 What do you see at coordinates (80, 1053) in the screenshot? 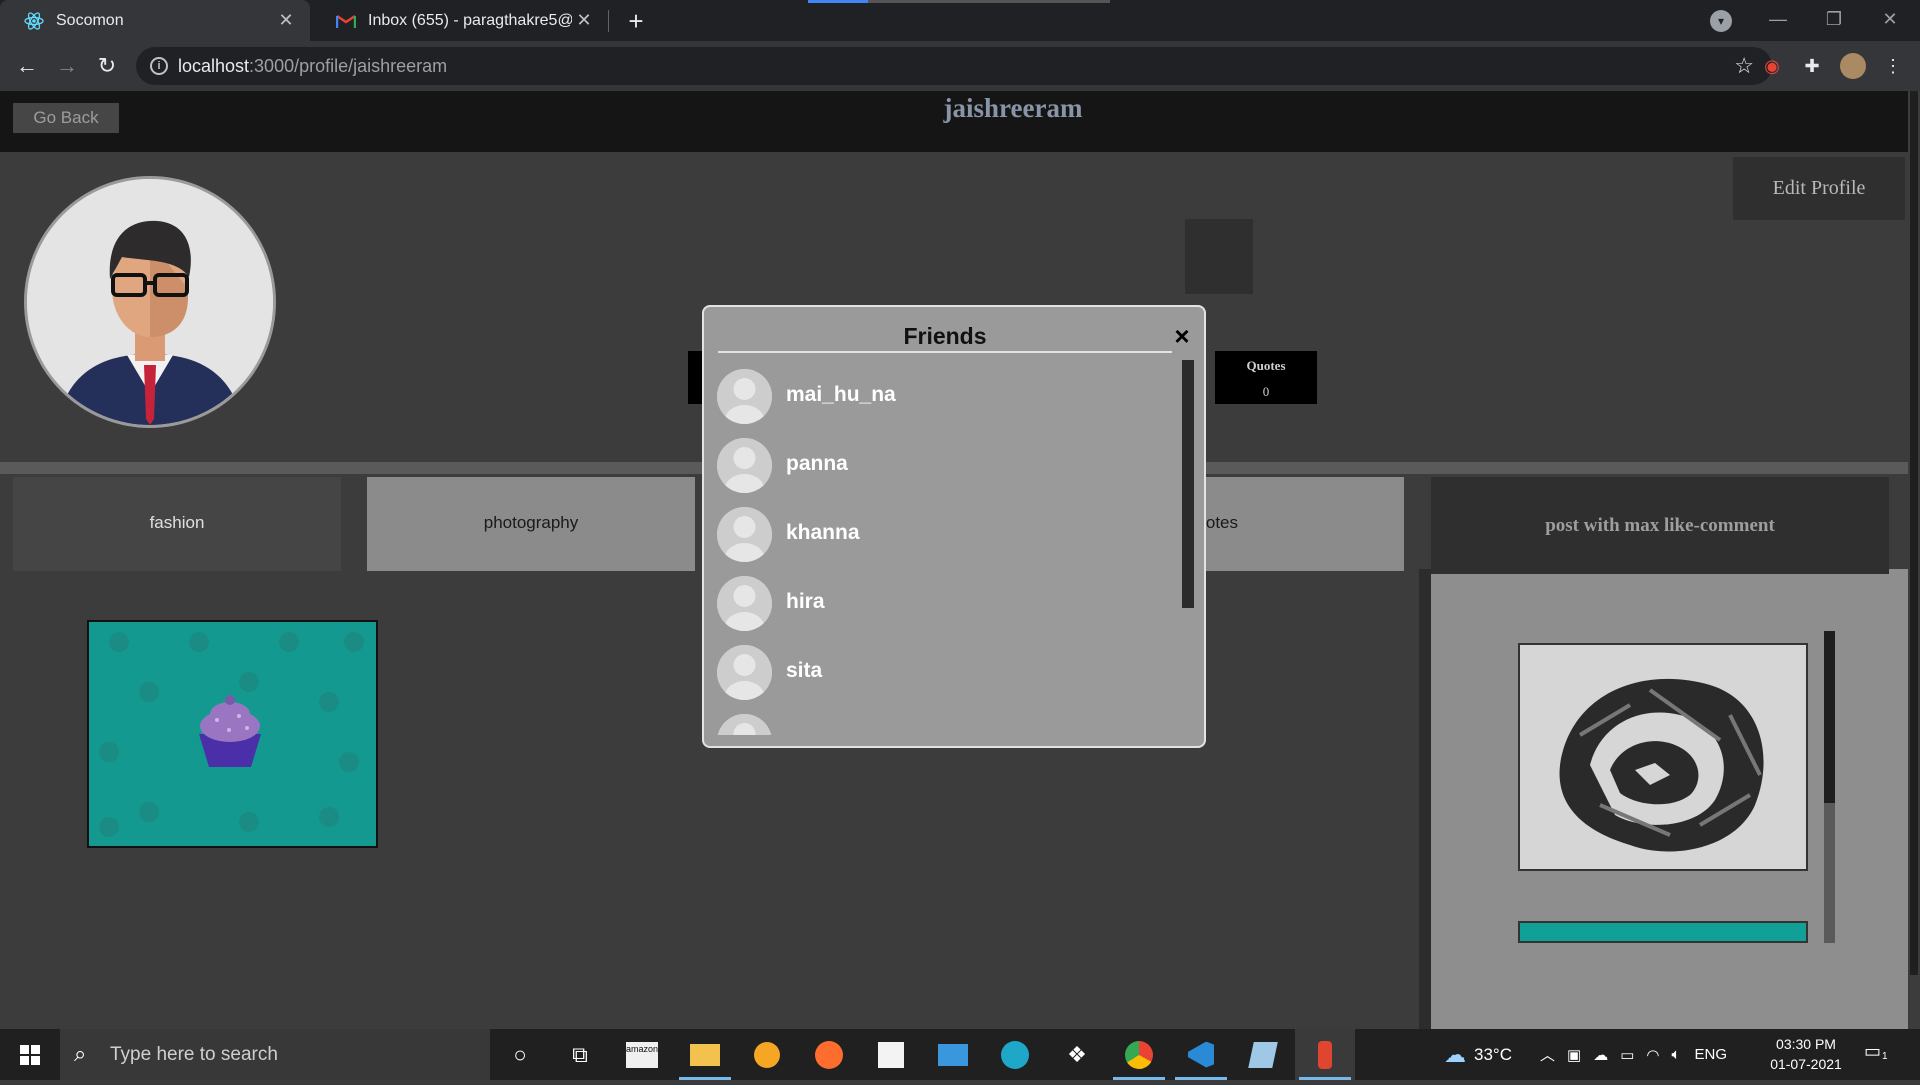
I see `search-icon: ⌕` at bounding box center [80, 1053].